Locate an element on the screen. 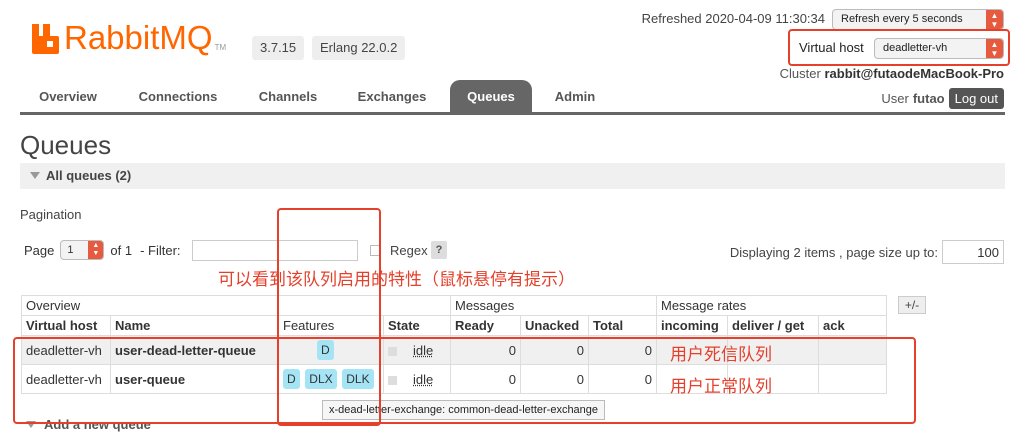 This screenshot has height=435, width=1018. refresh-interval-select: Refresh every 5 seconds ▲ ▼ is located at coordinates (918, 19).